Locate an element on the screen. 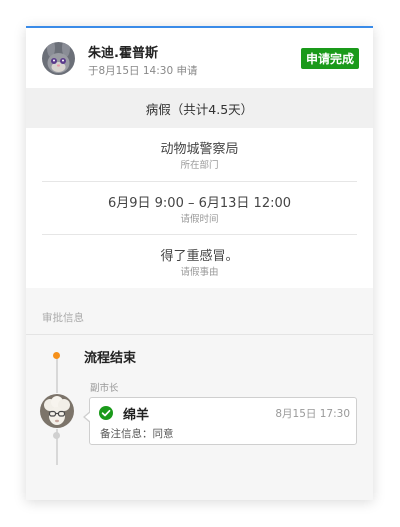 This screenshot has width=400, height=527. sheep-avatar-icon is located at coordinates (57, 411).